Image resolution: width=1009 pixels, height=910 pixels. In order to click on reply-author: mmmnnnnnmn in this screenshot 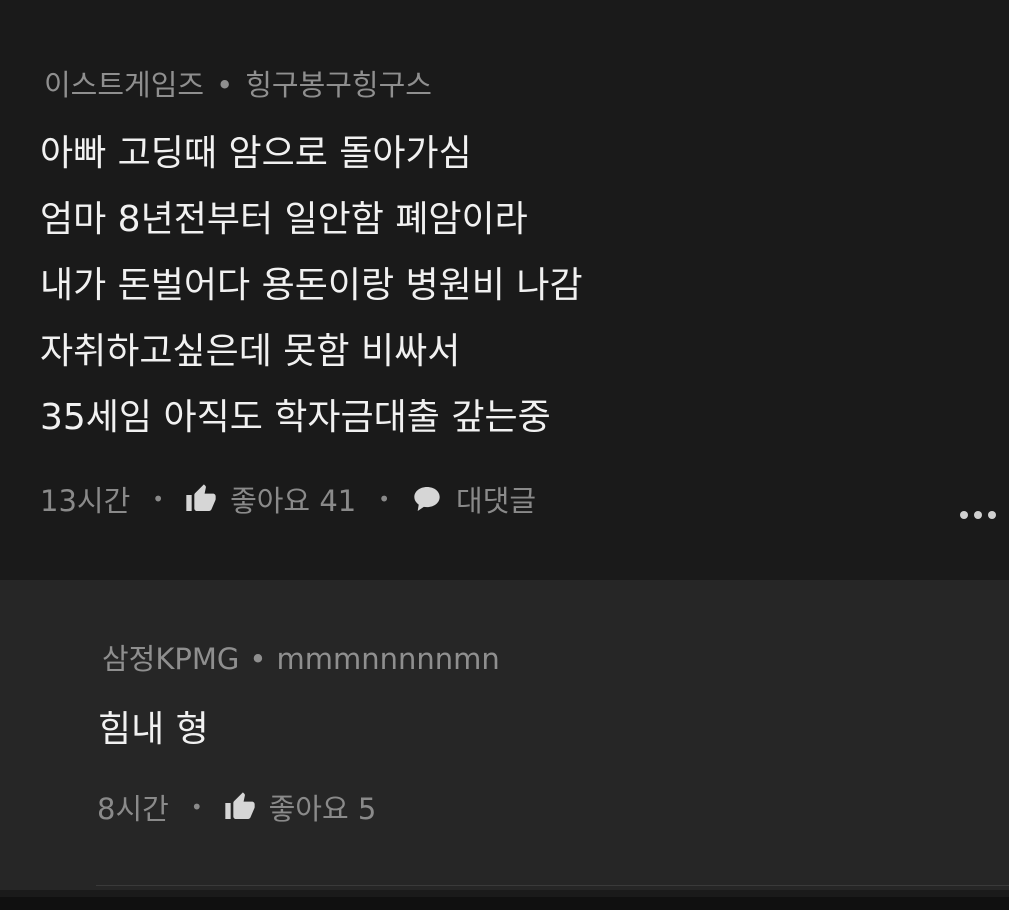, I will do `click(387, 659)`.